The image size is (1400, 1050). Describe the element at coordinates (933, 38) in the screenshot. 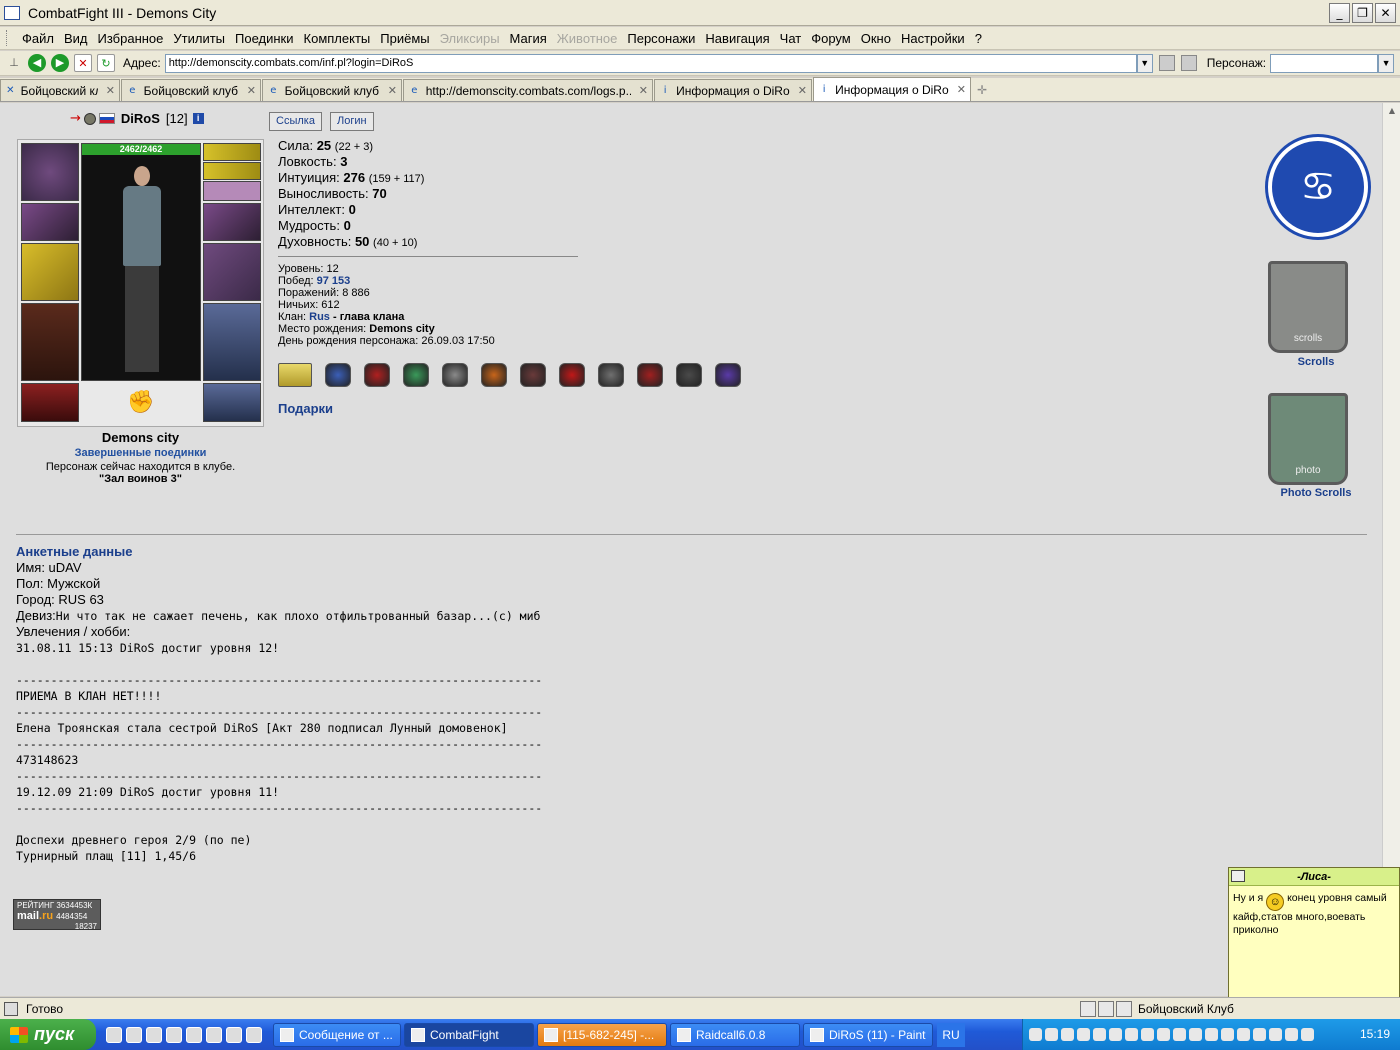

I see `menu-item: Настройки` at that location.